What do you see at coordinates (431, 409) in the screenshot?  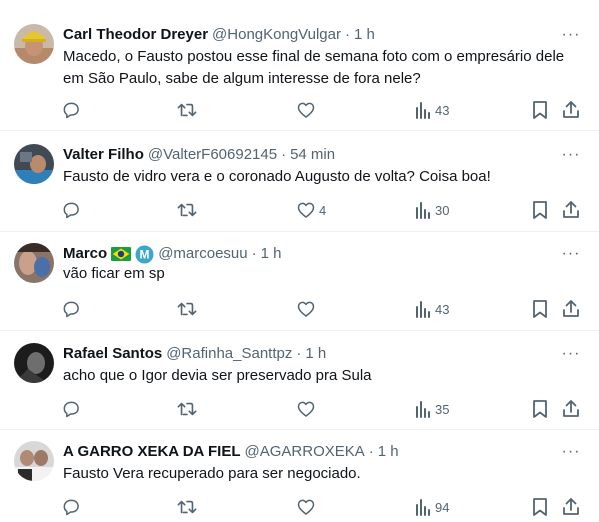 I see `views-button: 35` at bounding box center [431, 409].